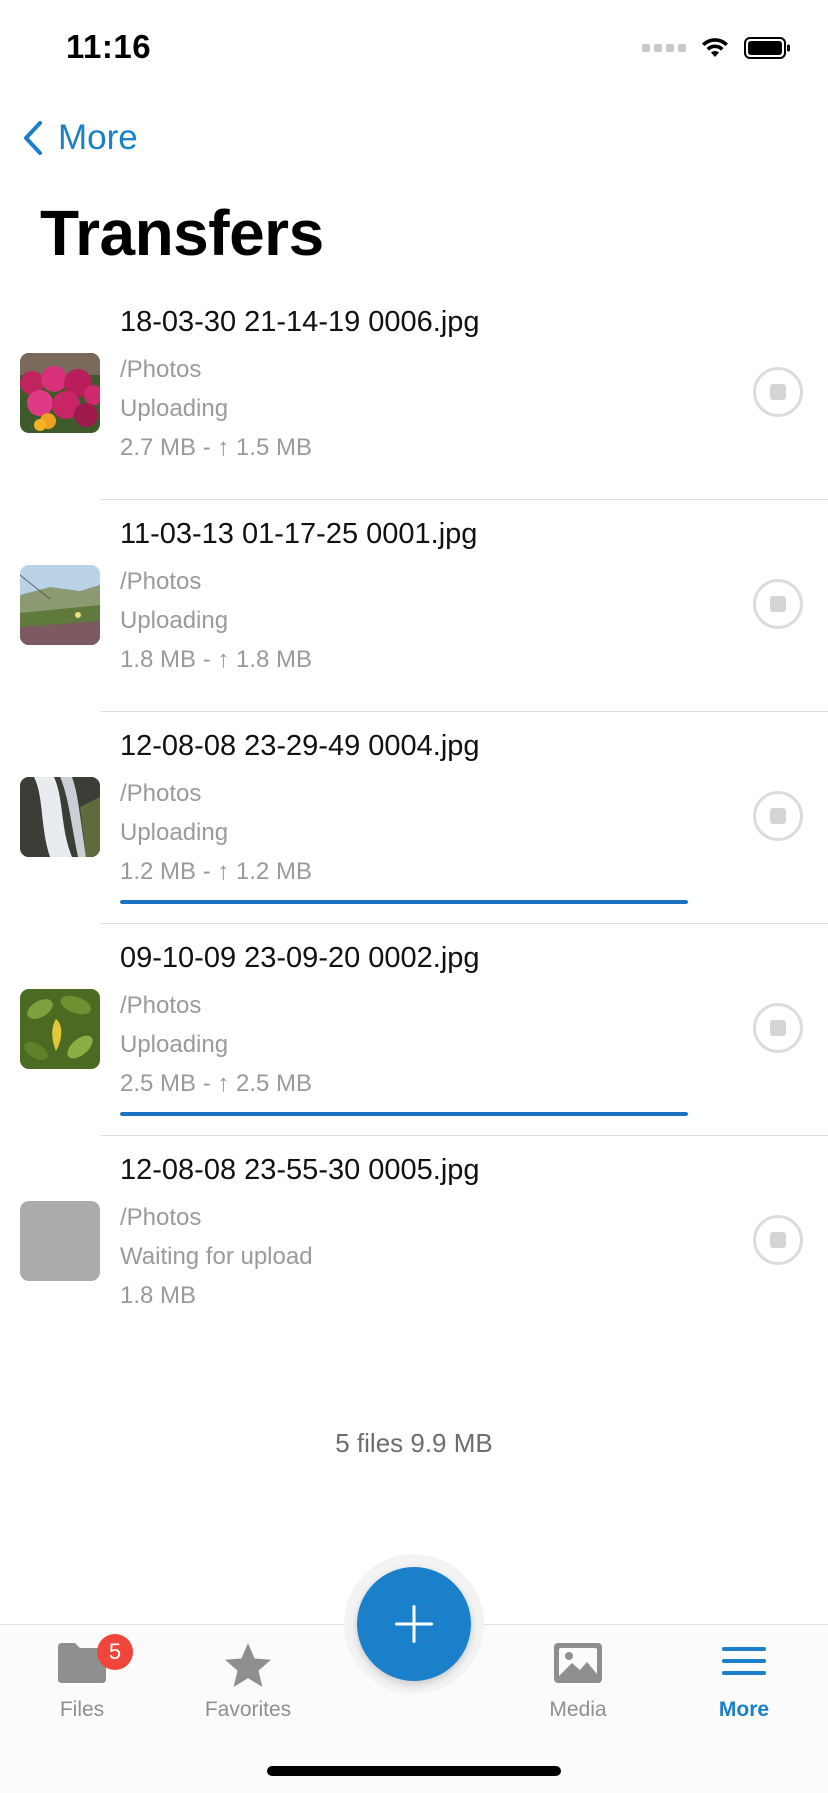  I want to click on tab-media-label: Media, so click(578, 1709).